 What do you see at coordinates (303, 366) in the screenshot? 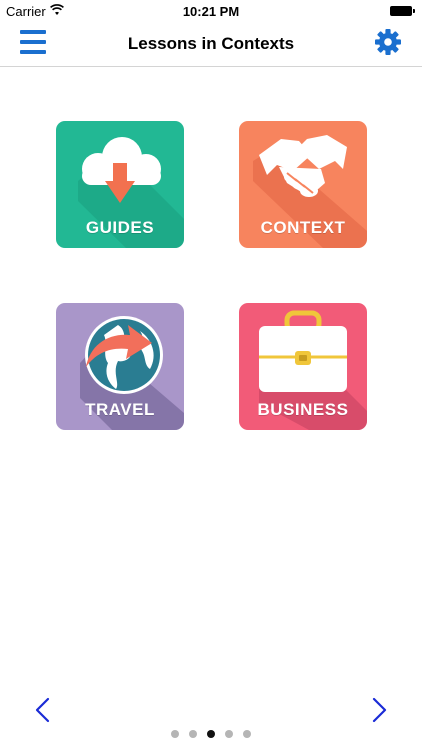
I see `tile-business: BUSINESS` at bounding box center [303, 366].